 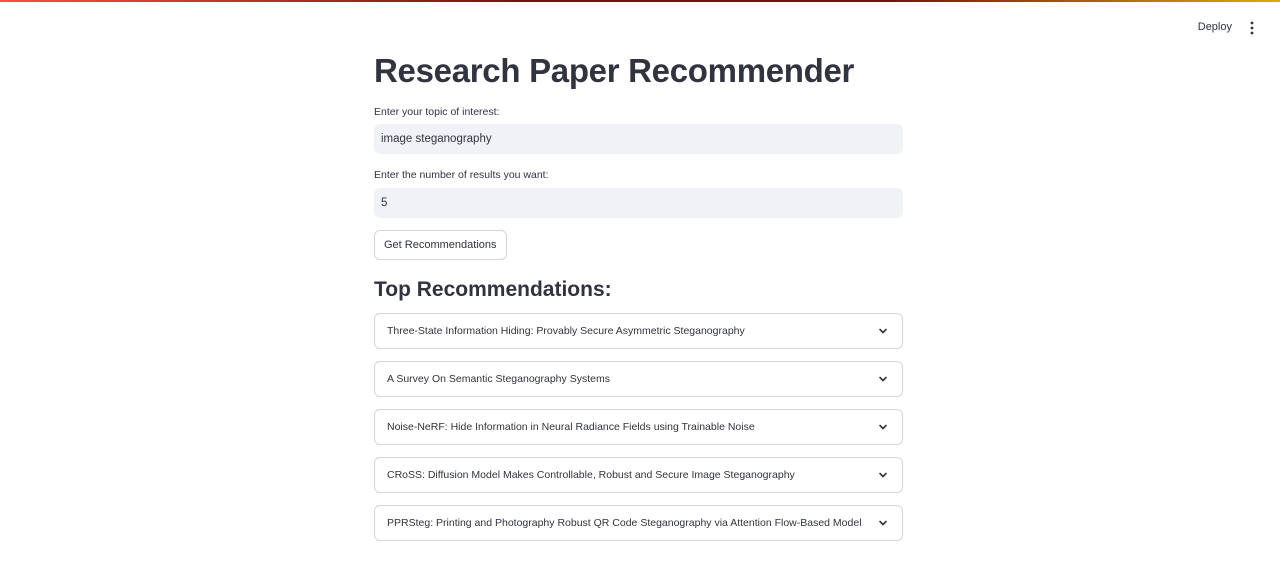 I want to click on vertical-dots-icon, so click(x=1252, y=28).